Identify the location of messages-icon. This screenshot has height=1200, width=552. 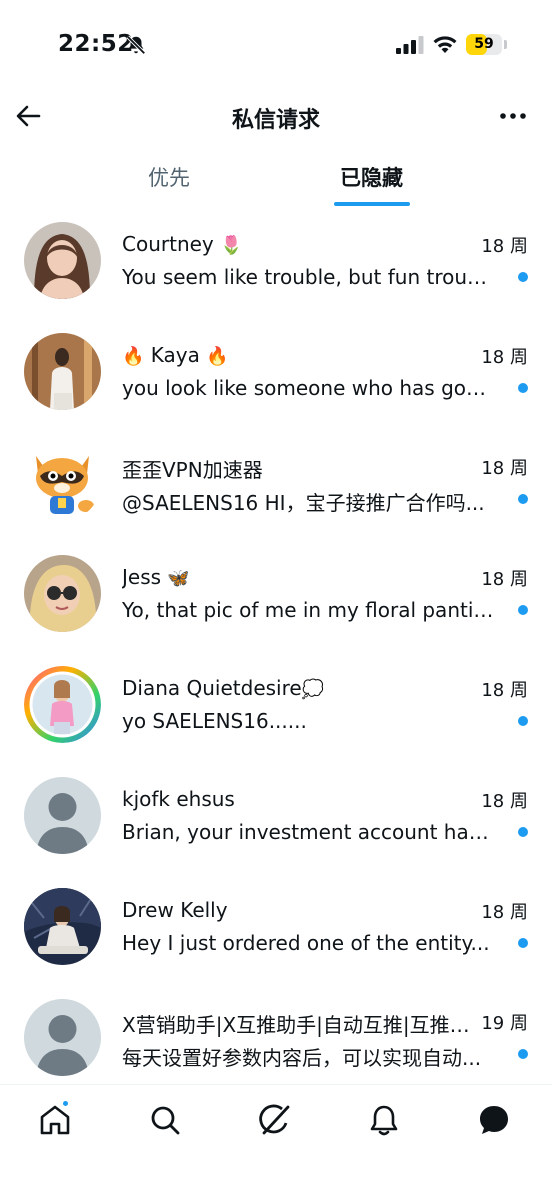
(494, 1120).